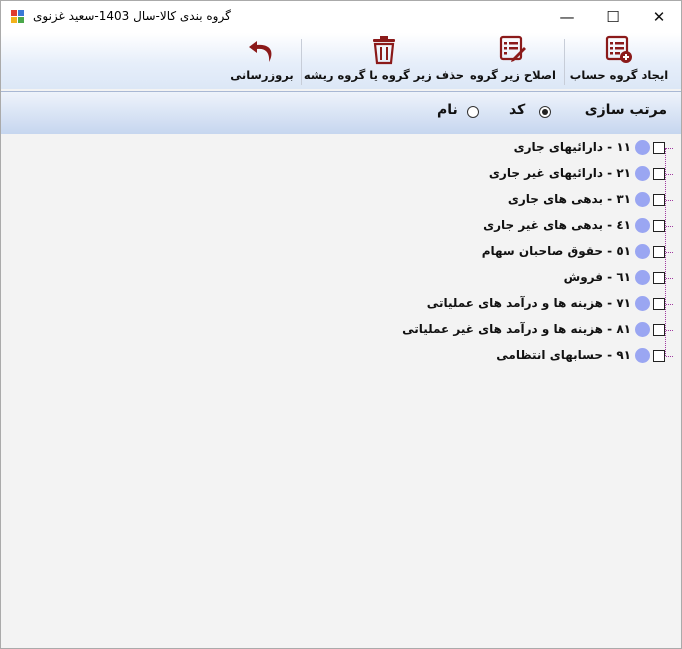 This screenshot has width=682, height=649. Describe the element at coordinates (473, 112) in the screenshot. I see `sort-by-name-radio` at that location.